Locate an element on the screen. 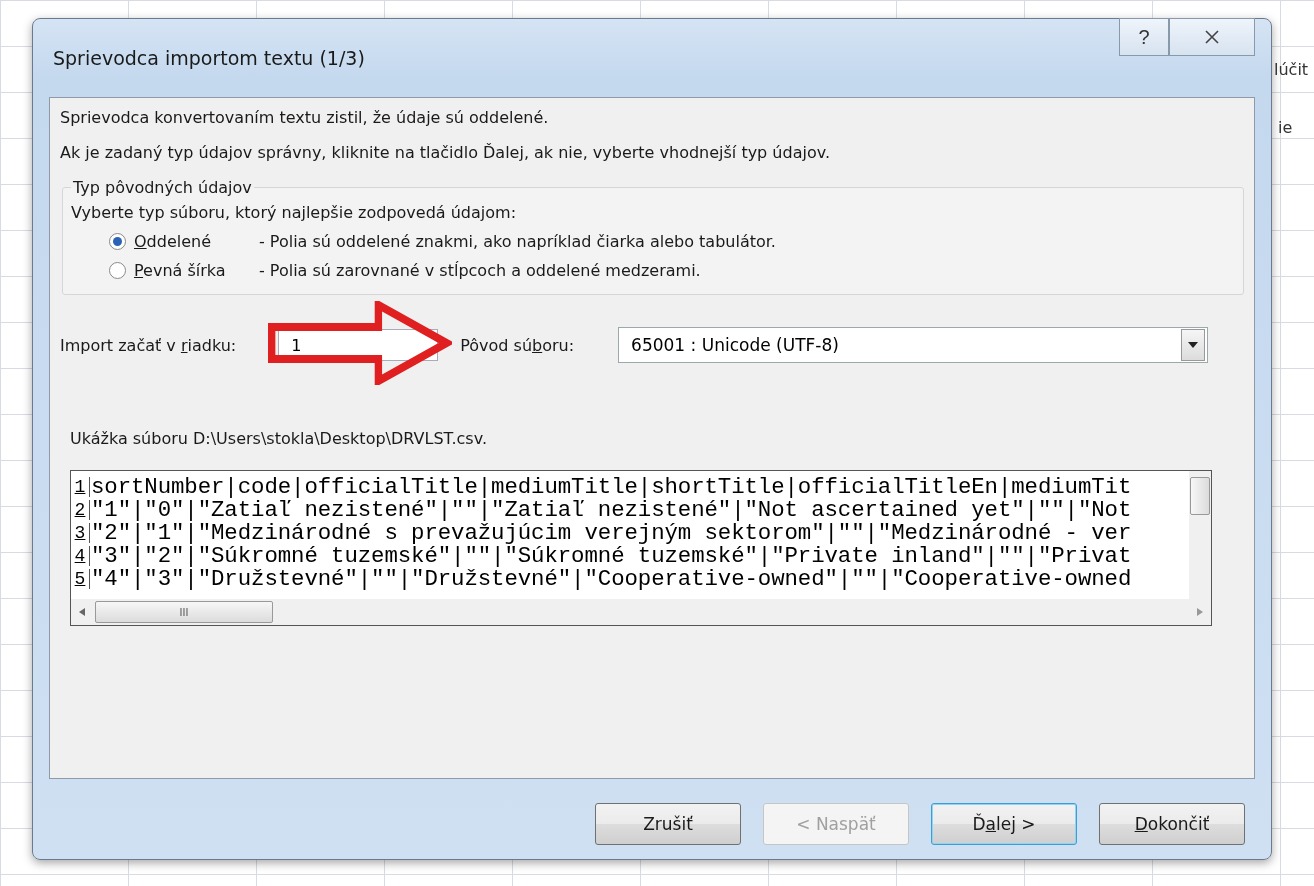  line-number: 4 is located at coordinates (80, 555).